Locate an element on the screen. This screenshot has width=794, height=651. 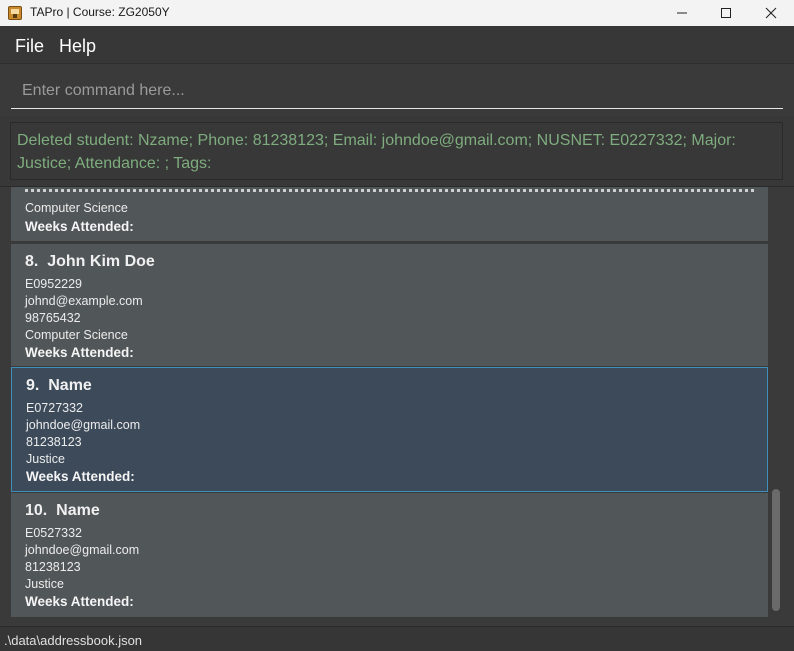
command-box is located at coordinates (397, 90).